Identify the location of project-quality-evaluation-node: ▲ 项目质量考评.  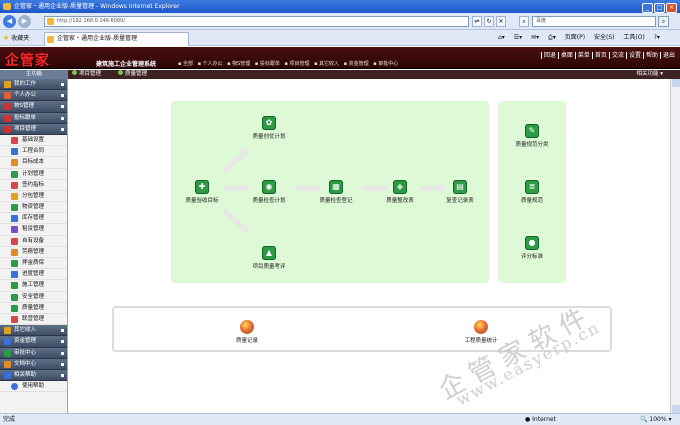
(269, 258).